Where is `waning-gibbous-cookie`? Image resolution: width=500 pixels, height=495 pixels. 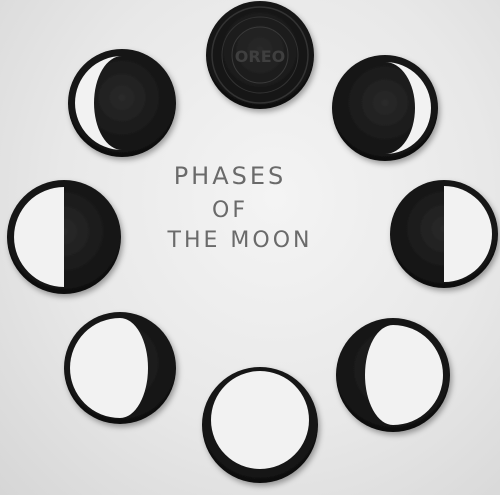
waning-gibbous-cookie is located at coordinates (120, 368).